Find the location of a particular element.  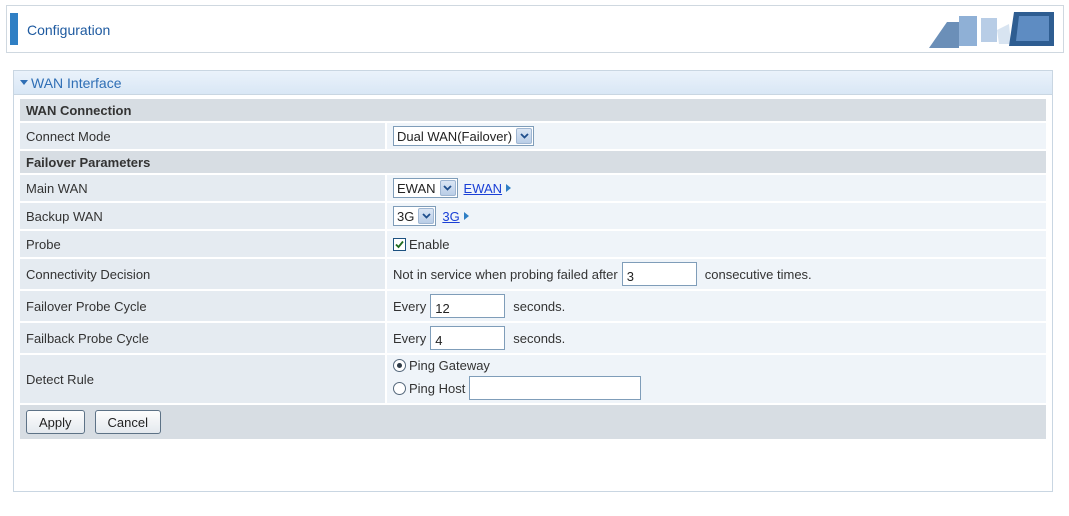

header-accent-bar is located at coordinates (14, 29).